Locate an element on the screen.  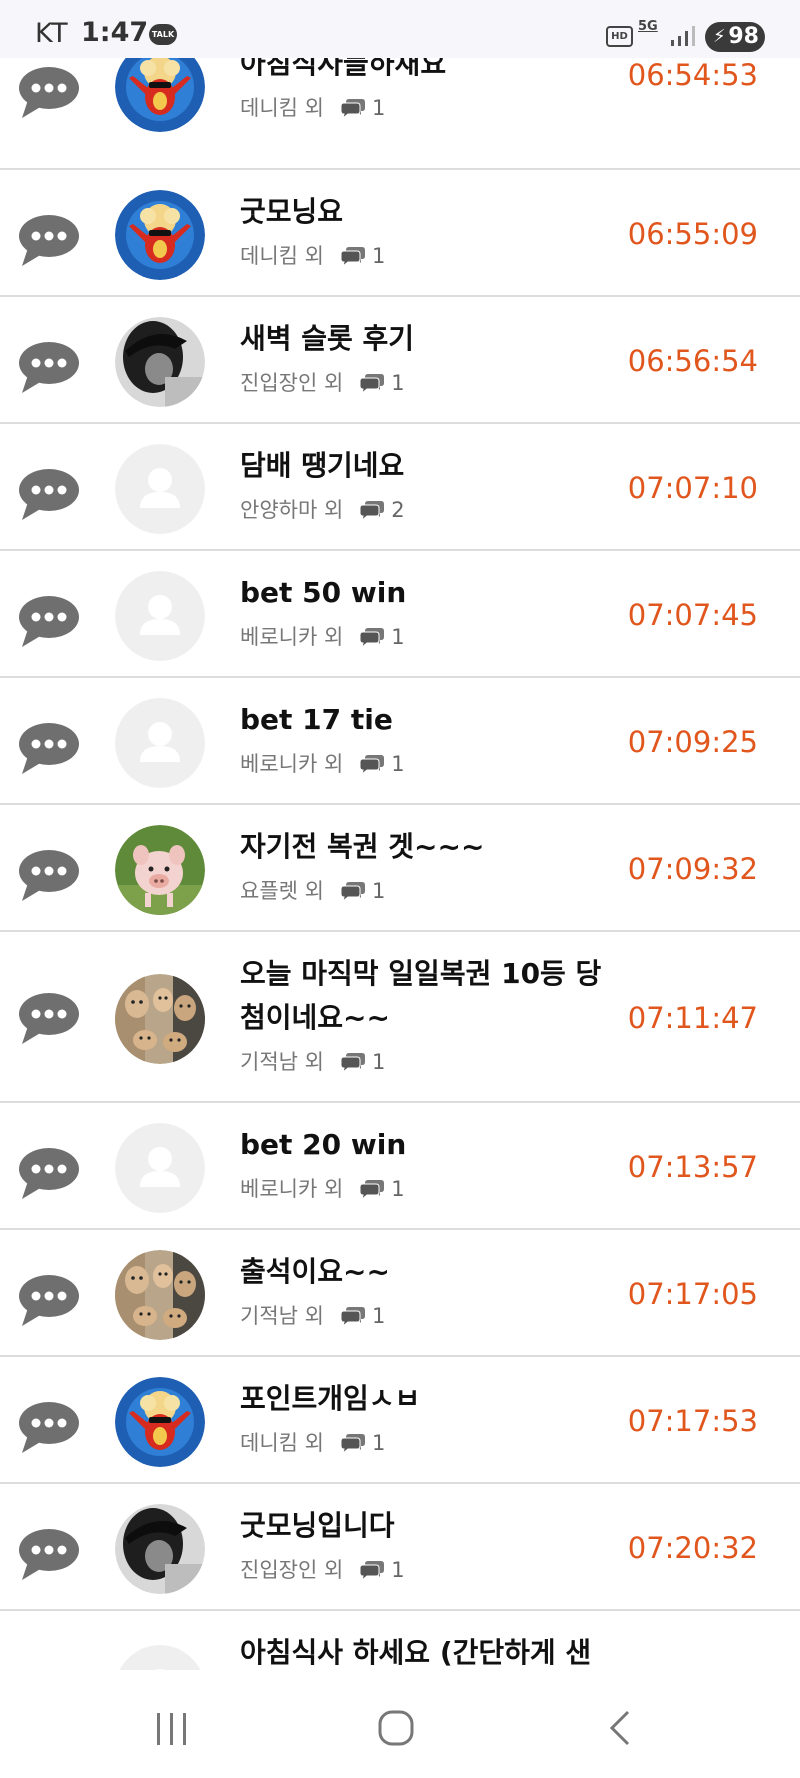
post-title: bet 50 win is located at coordinates (430, 593).